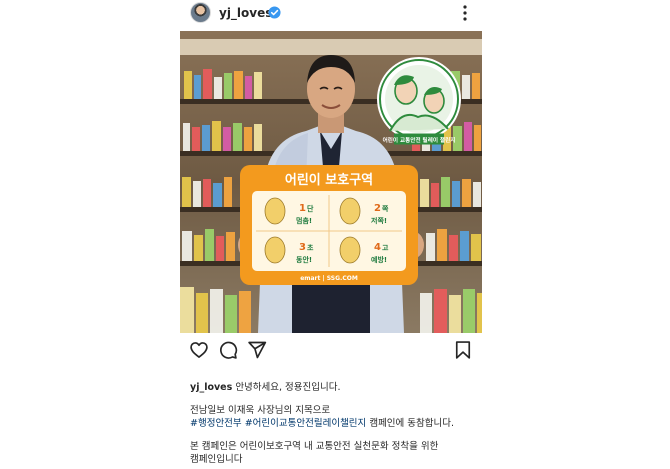 The width and height of the screenshot is (670, 469). What do you see at coordinates (216, 423) in the screenshot?
I see `hashtag-link: #행정안전부` at bounding box center [216, 423].